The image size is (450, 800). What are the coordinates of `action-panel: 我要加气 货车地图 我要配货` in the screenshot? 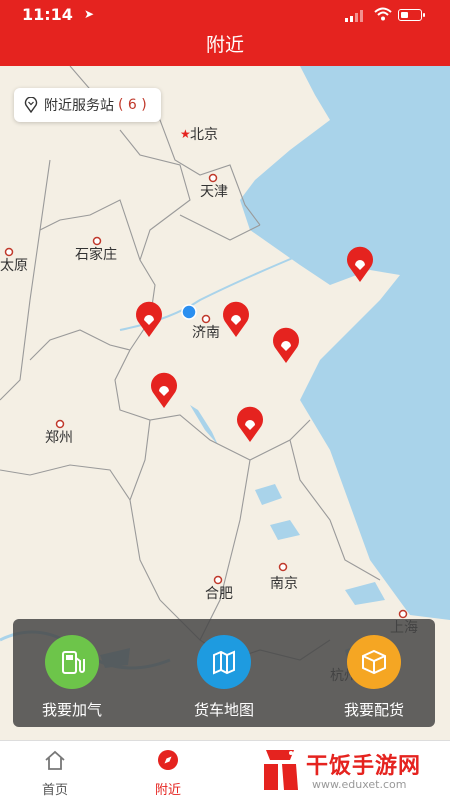 It's located at (224, 673).